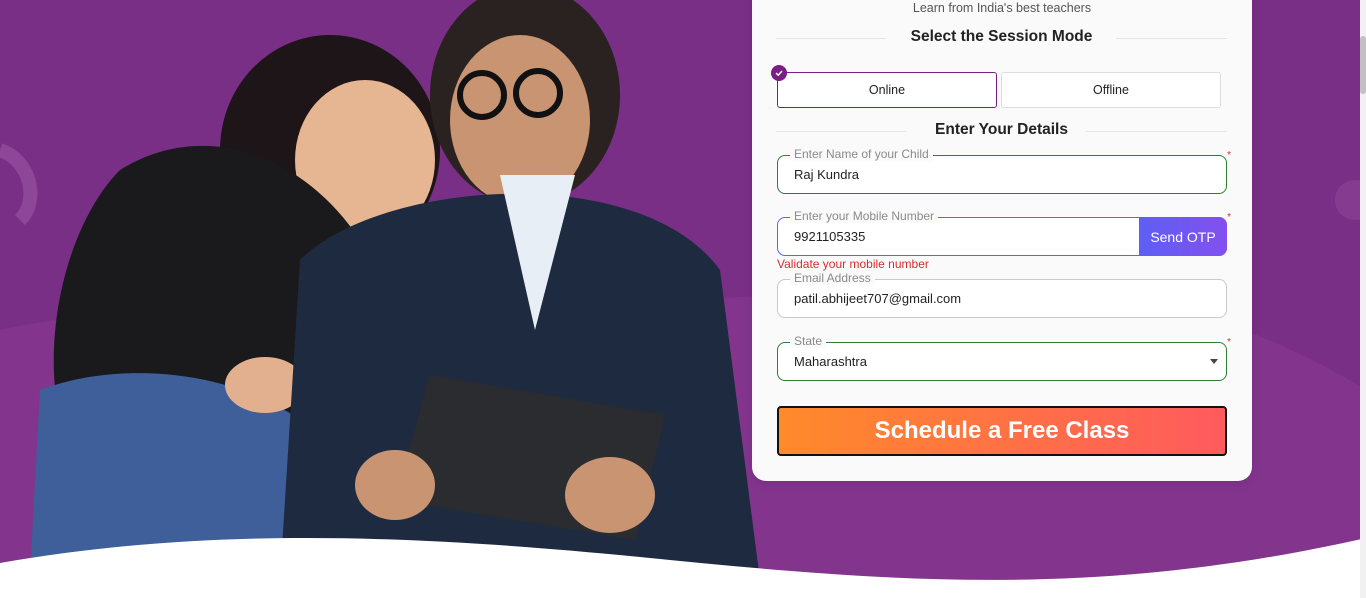 The width and height of the screenshot is (1366, 598). I want to click on state-value: Maharashtra, so click(830, 361).